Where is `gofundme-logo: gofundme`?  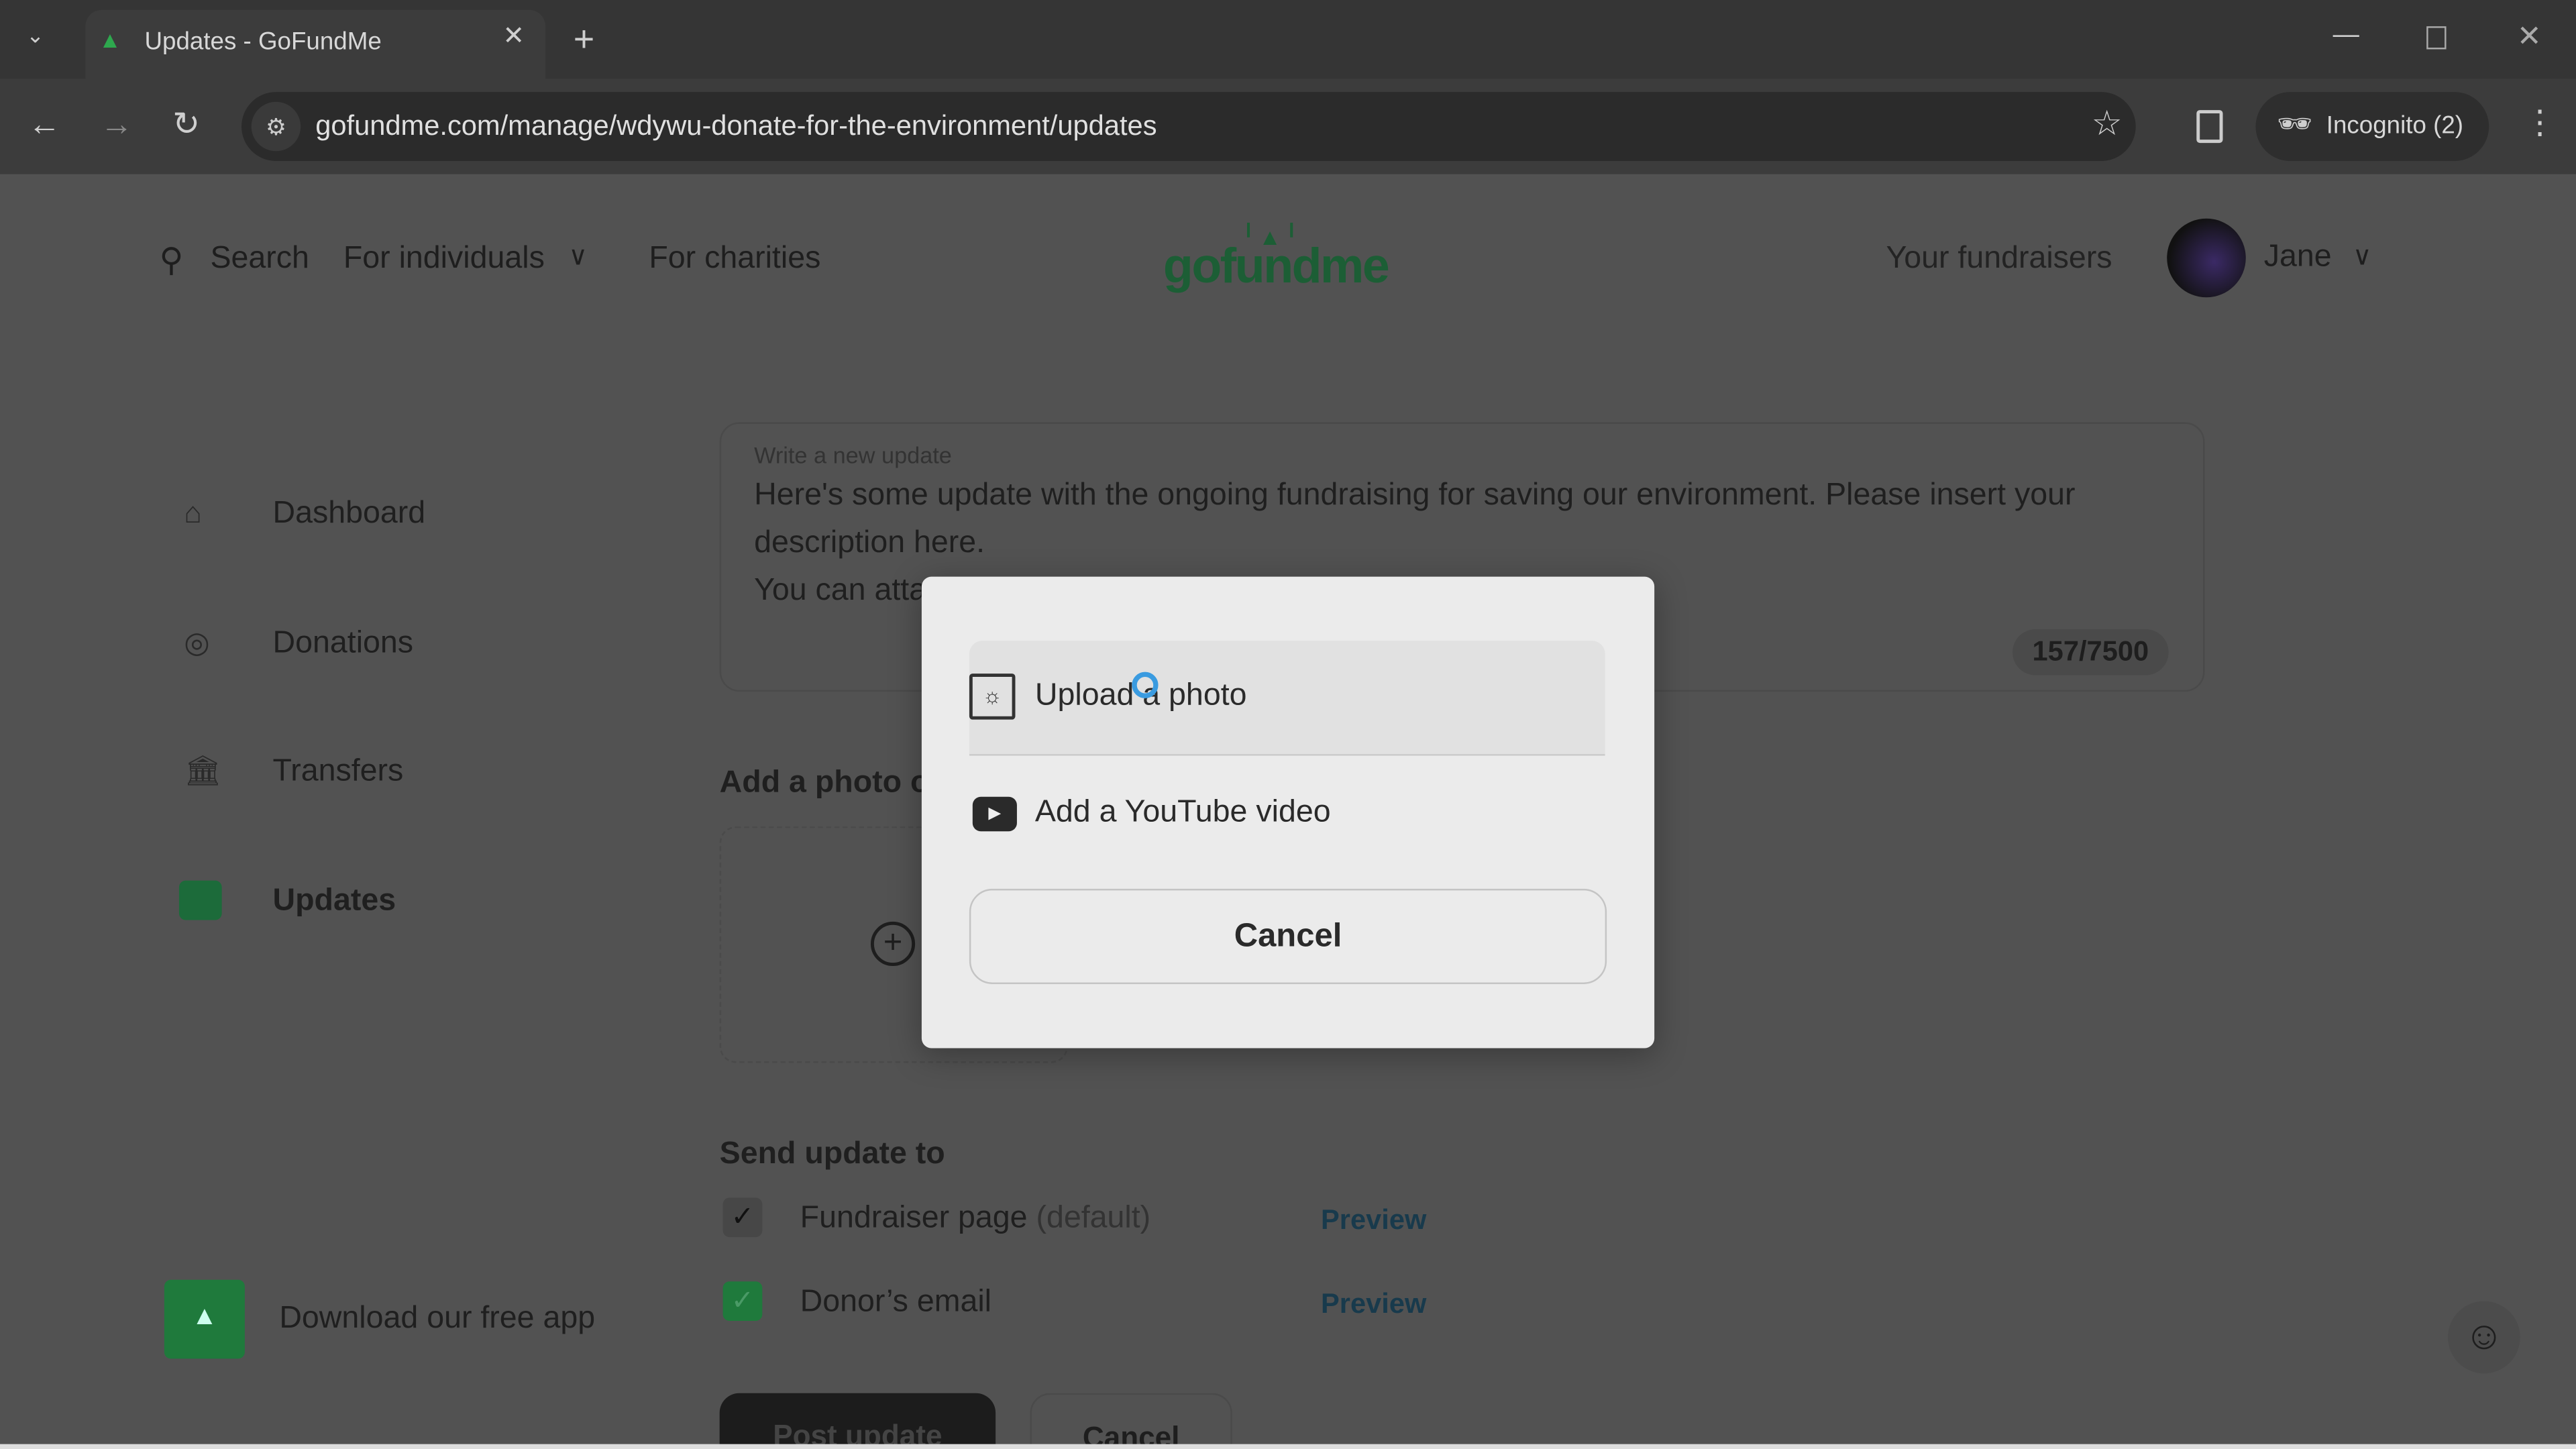 gofundme-logo: gofundme is located at coordinates (1276, 268).